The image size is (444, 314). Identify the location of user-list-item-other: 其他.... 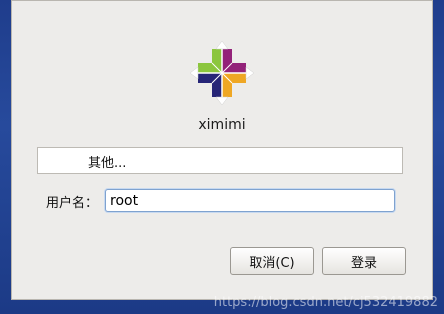
(107, 161).